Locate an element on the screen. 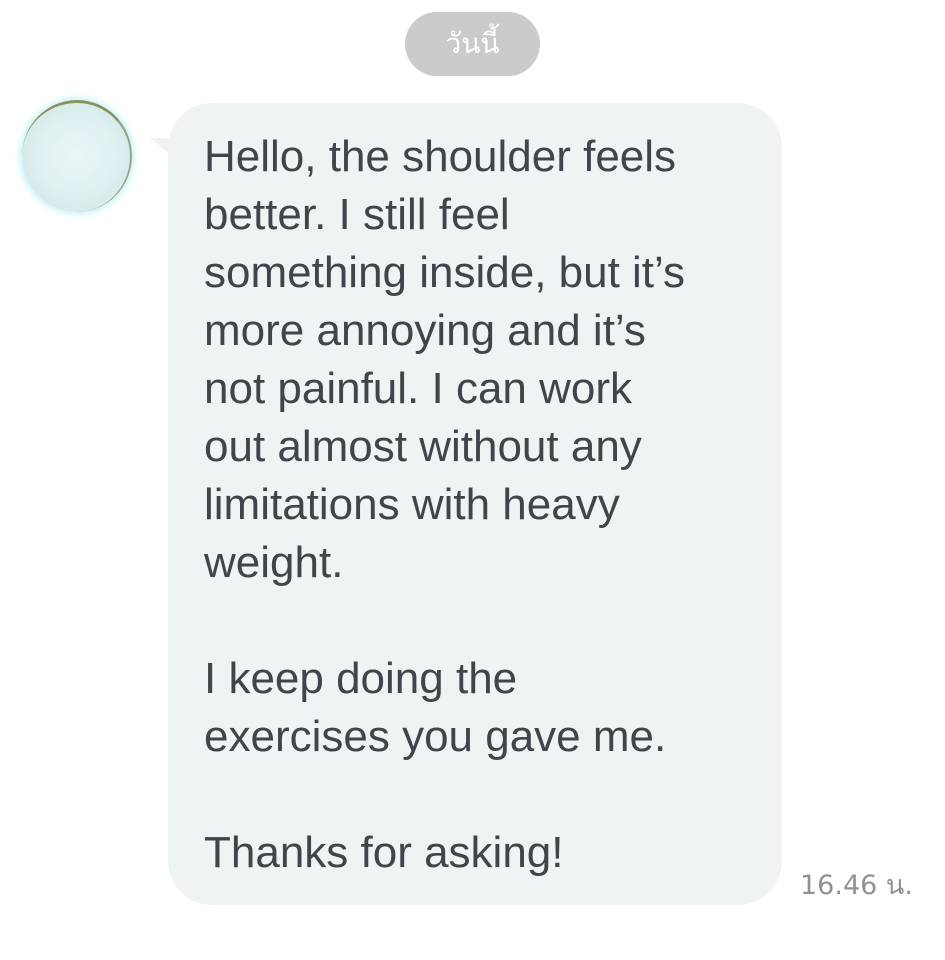  date-separator-badge: วันนี้ is located at coordinates (472, 44).